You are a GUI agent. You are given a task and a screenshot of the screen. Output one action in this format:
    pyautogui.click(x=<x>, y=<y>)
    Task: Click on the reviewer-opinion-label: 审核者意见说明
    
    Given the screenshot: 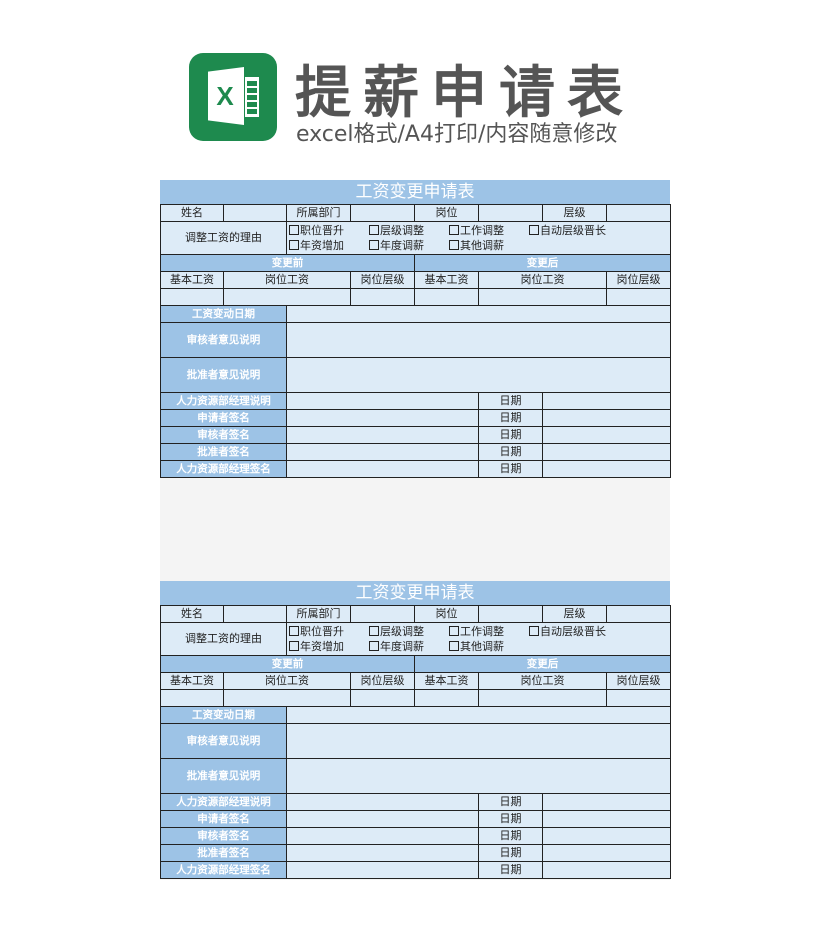 What is the action you would take?
    pyautogui.click(x=223, y=741)
    